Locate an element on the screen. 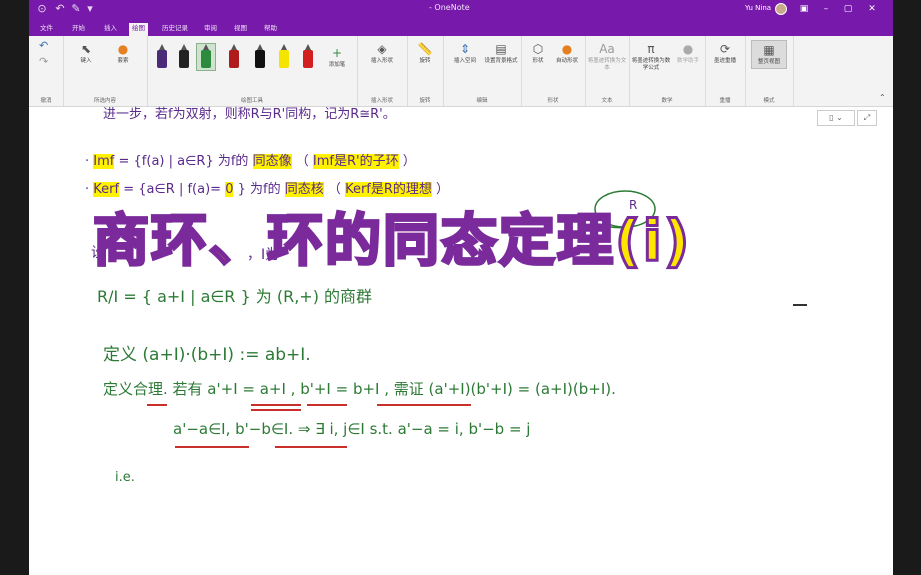  tab-view: 视图 is located at coordinates (240, 29).